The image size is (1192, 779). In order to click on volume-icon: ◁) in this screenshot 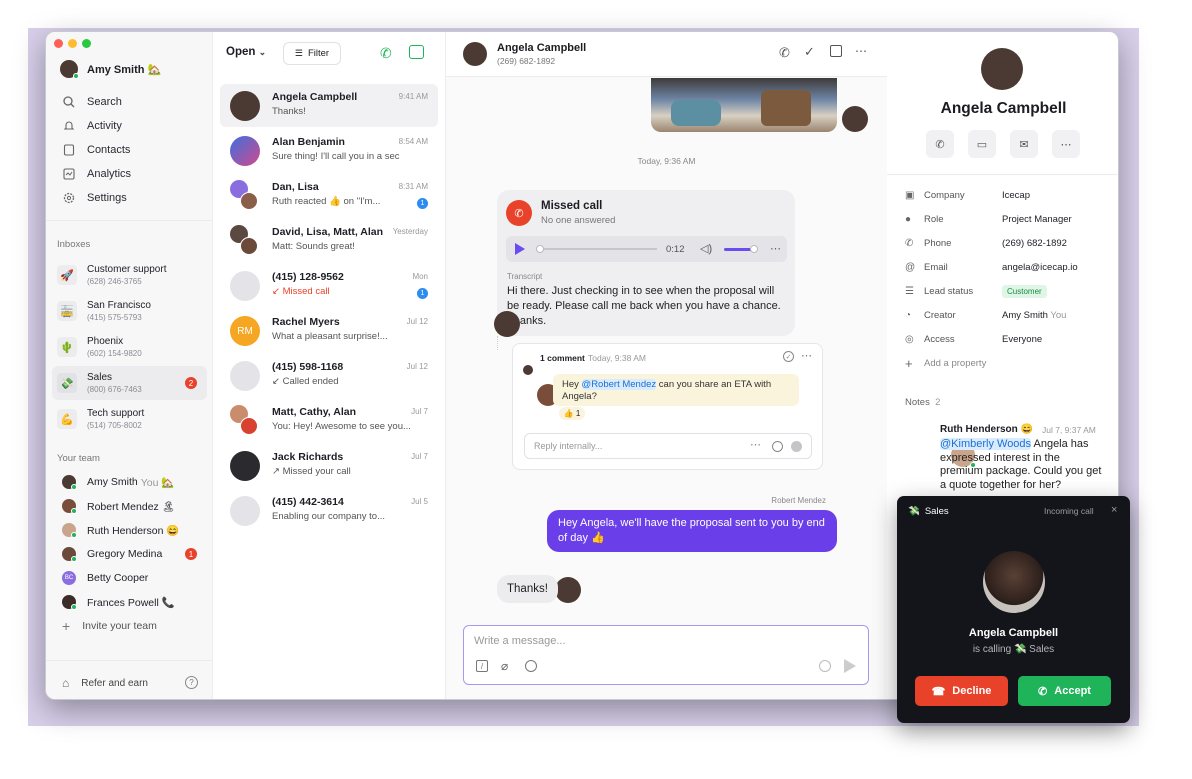, I will do `click(706, 248)`.